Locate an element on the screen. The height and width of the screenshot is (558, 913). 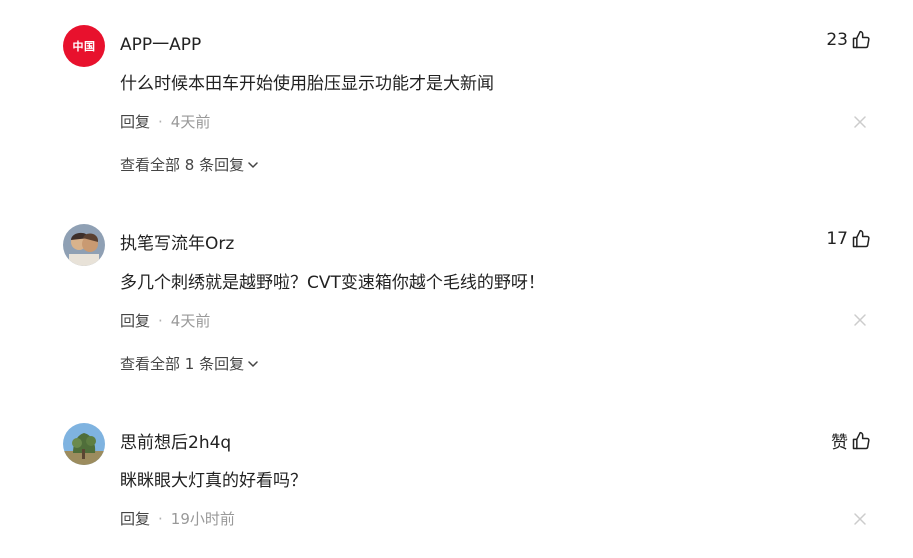
comment-content: 什么时候本田车开始使用胎压显示功能才是大新闻 is located at coordinates (307, 84).